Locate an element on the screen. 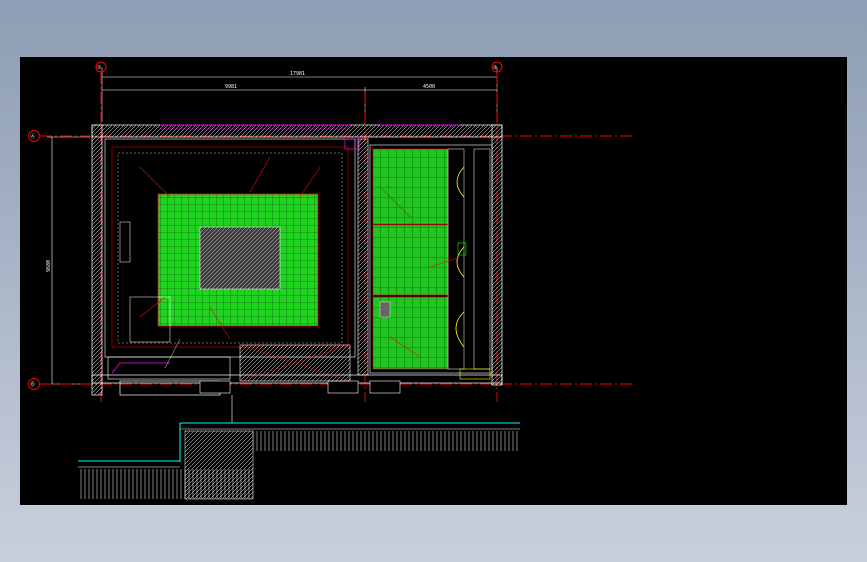  left-room is located at coordinates (230, 248).